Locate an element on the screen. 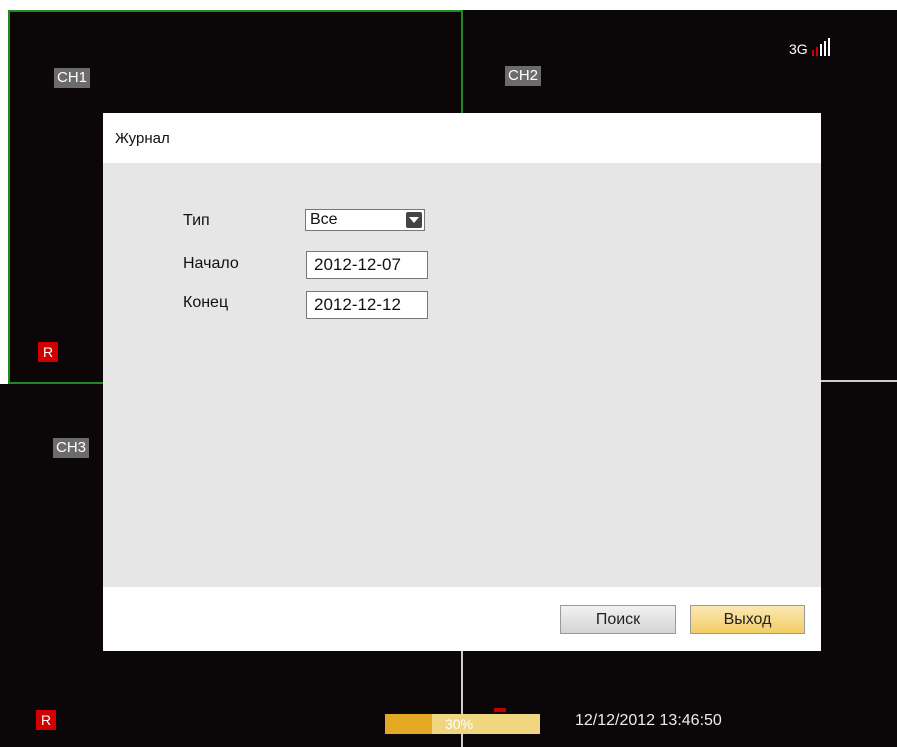  type-select-value: Все is located at coordinates (324, 219).